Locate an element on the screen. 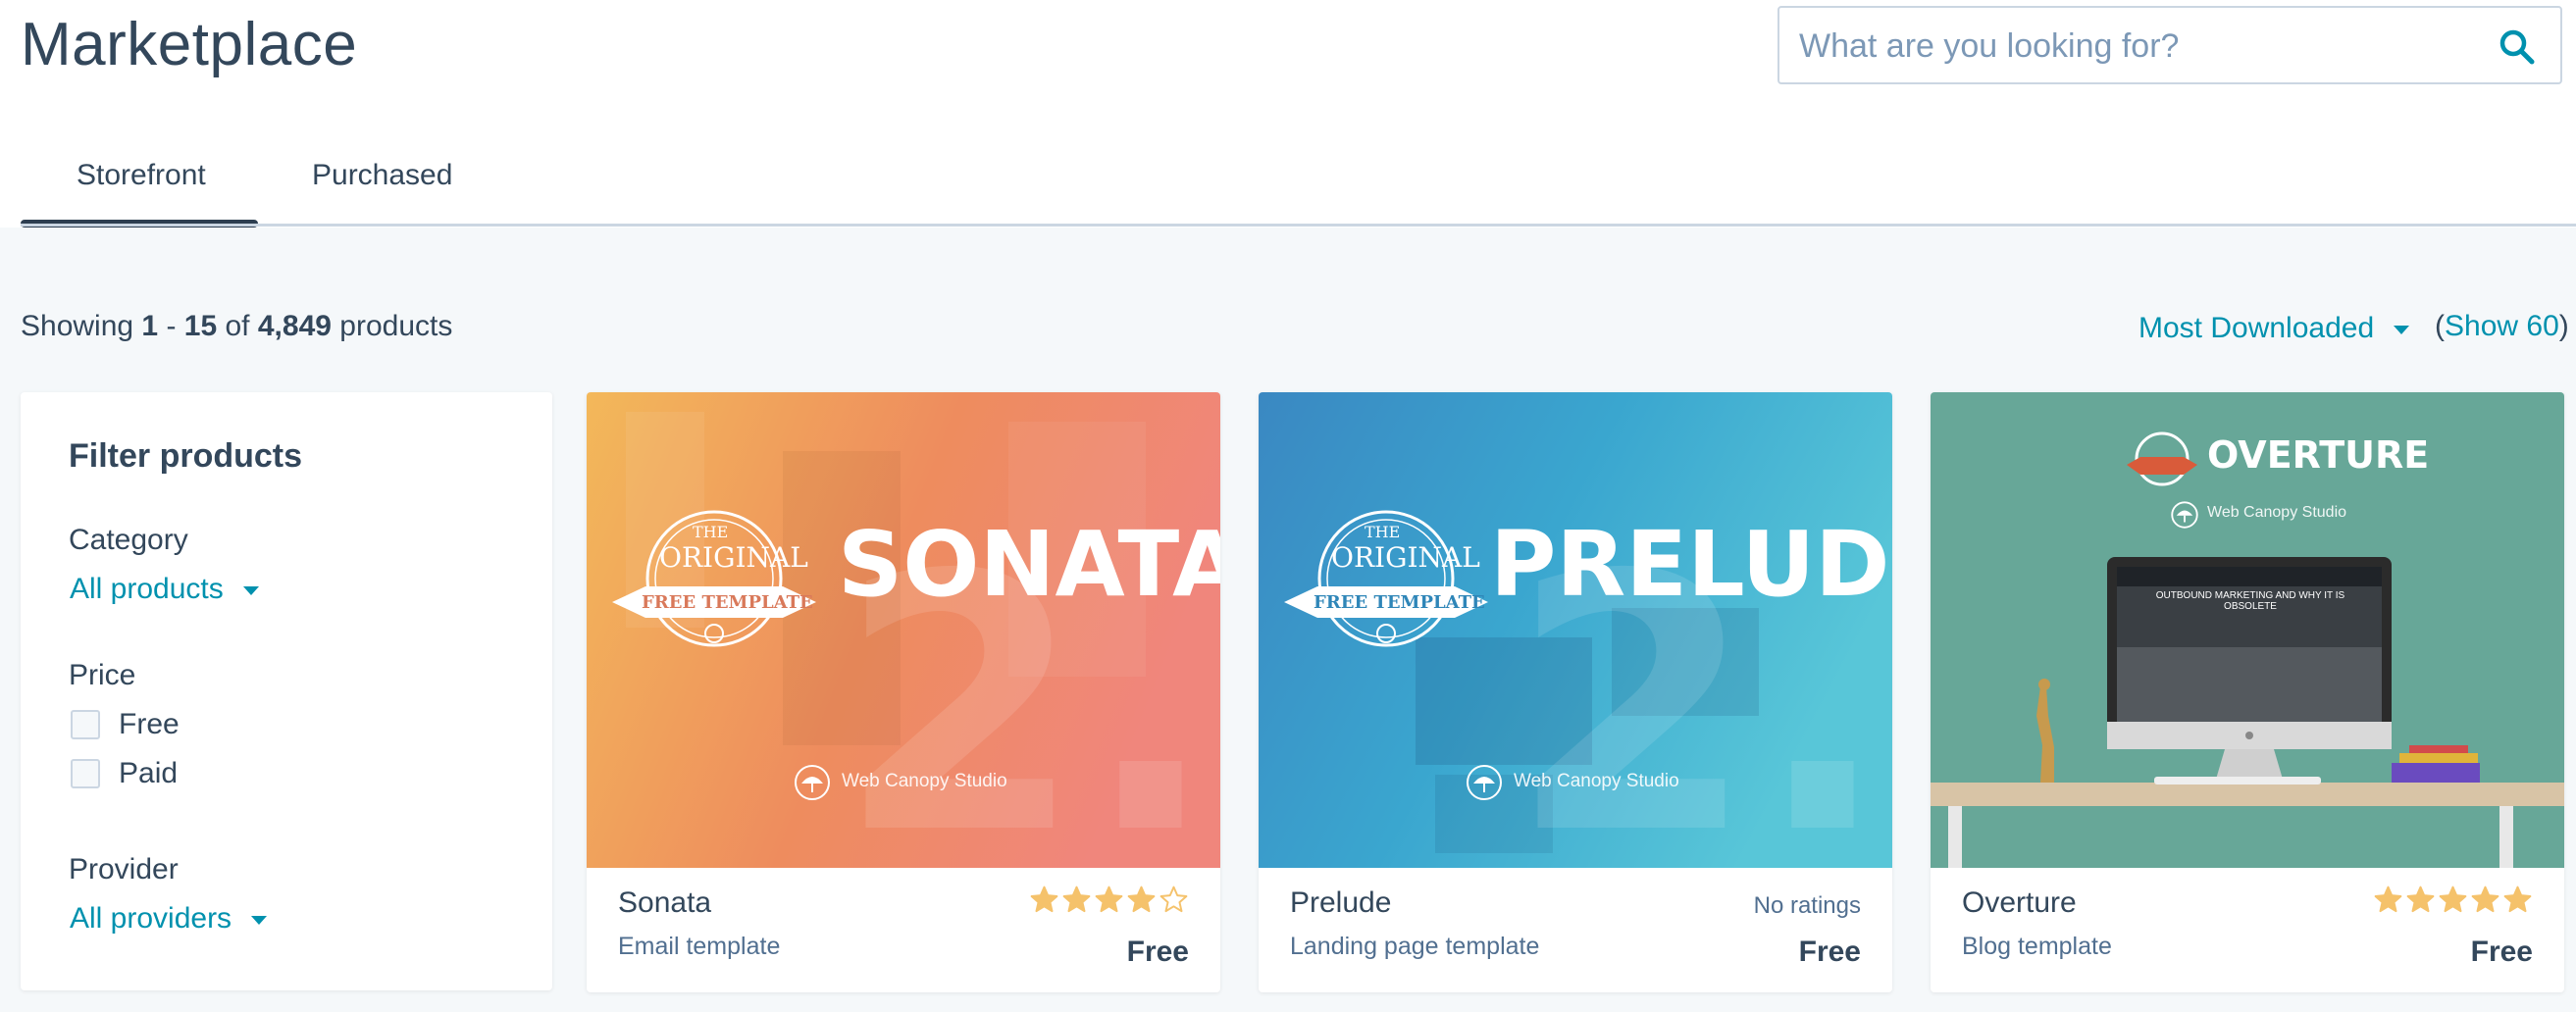 This screenshot has height=1012, width=2576. results-suffix: products is located at coordinates (396, 326).